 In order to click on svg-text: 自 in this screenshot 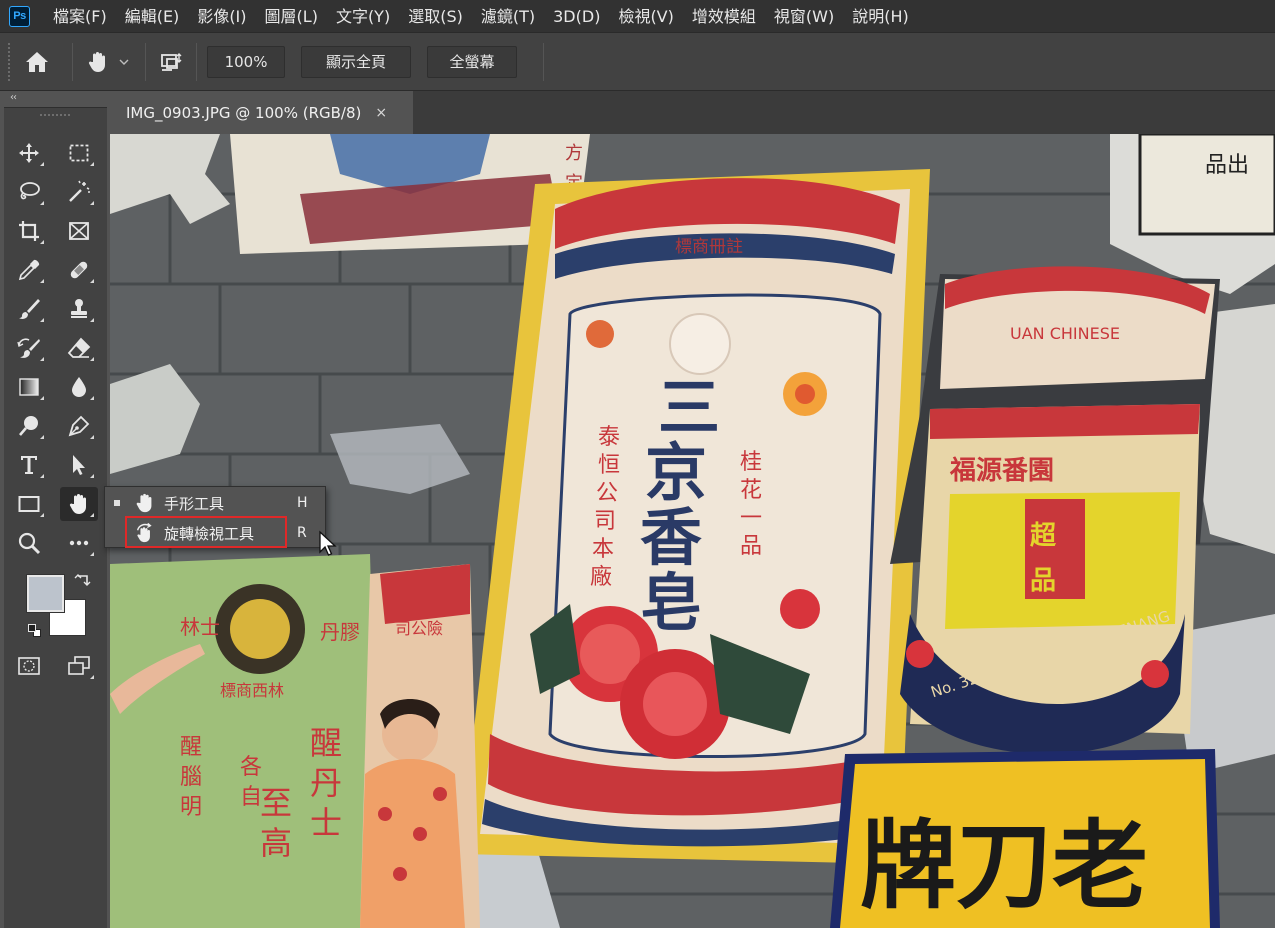, I will do `click(251, 797)`.